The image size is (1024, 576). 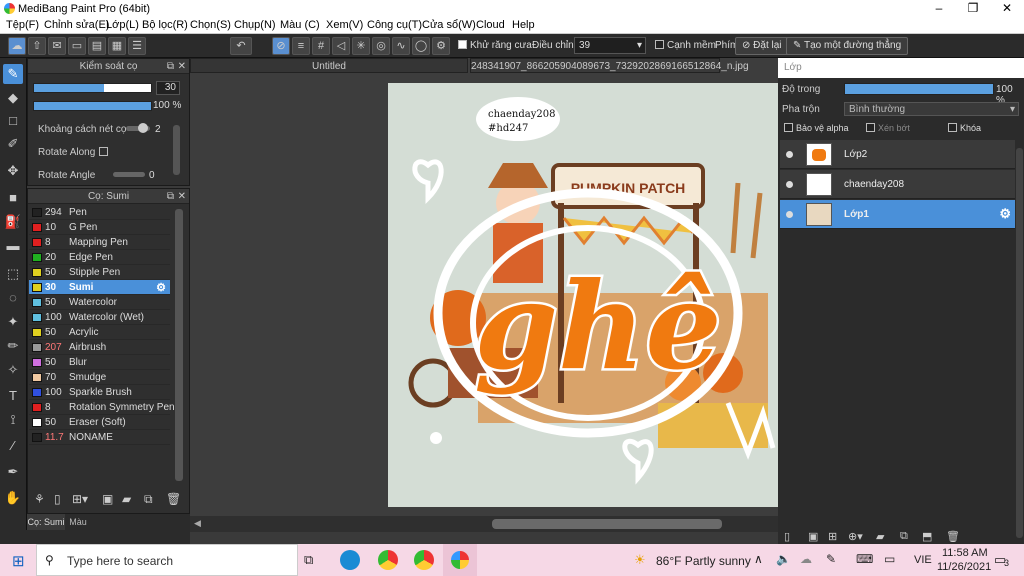 I want to click on minimize-button: –, so click(x=939, y=9).